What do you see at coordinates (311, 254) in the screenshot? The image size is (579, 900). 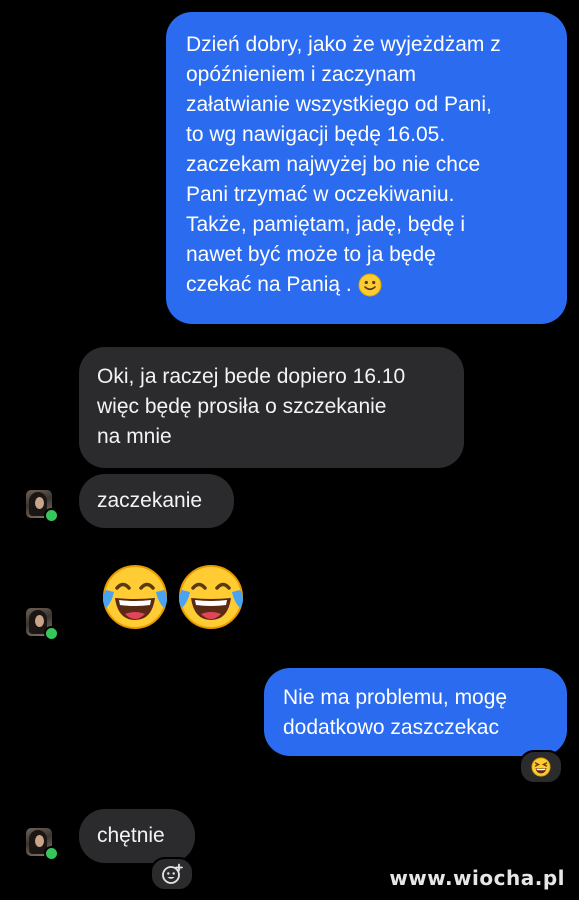 I see `message-line: nawet być może to ja będę` at bounding box center [311, 254].